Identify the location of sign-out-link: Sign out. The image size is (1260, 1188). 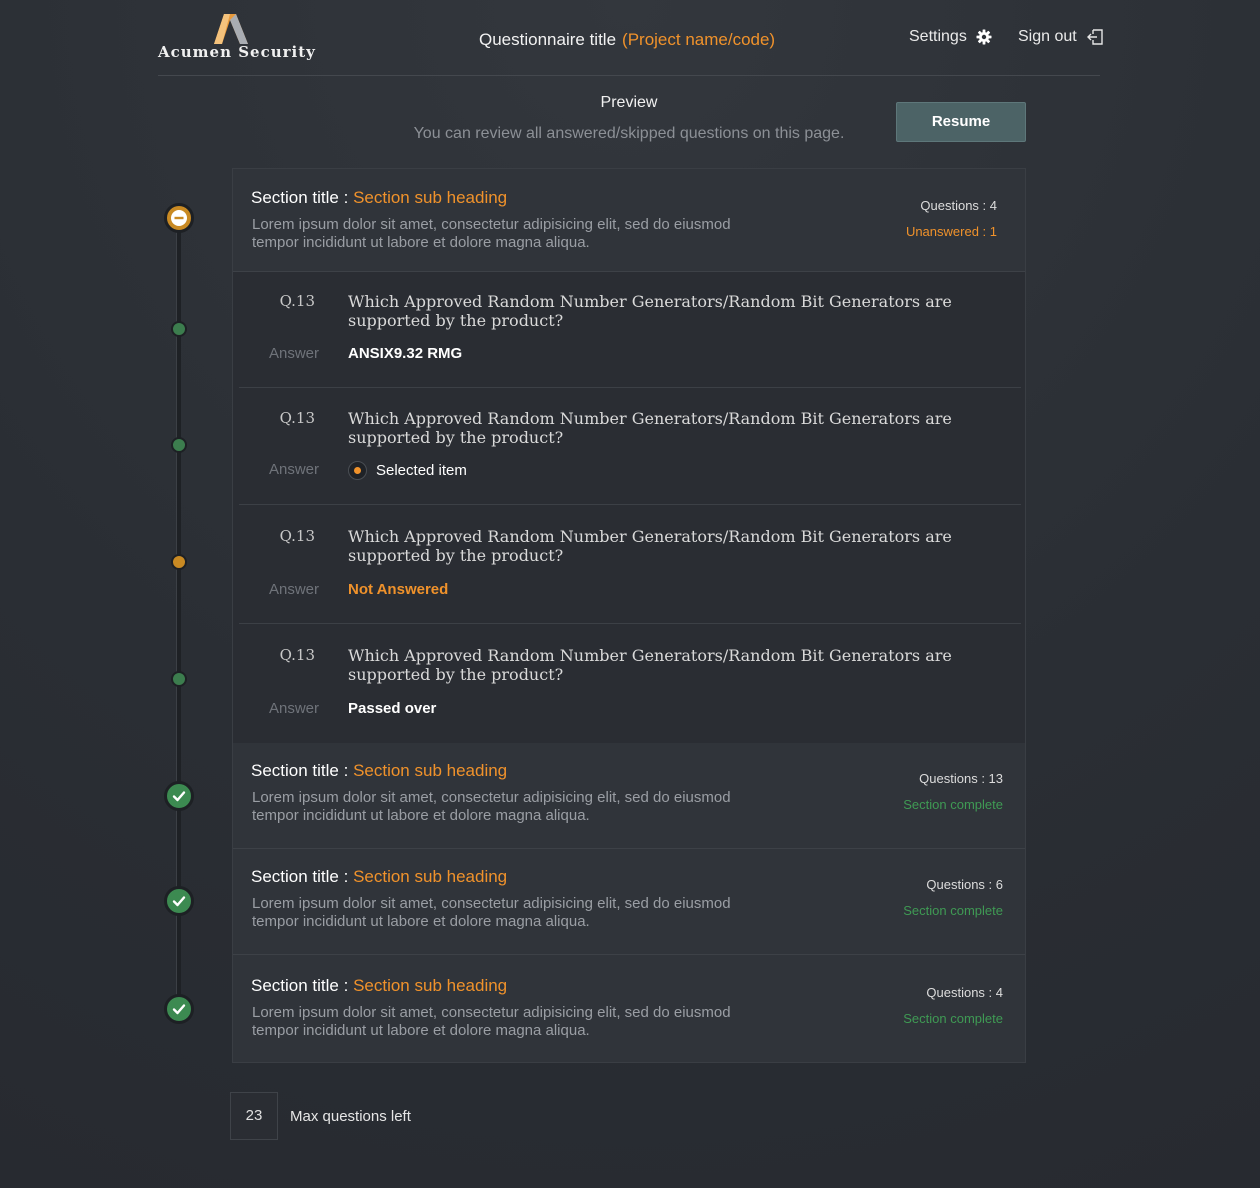
(1061, 37).